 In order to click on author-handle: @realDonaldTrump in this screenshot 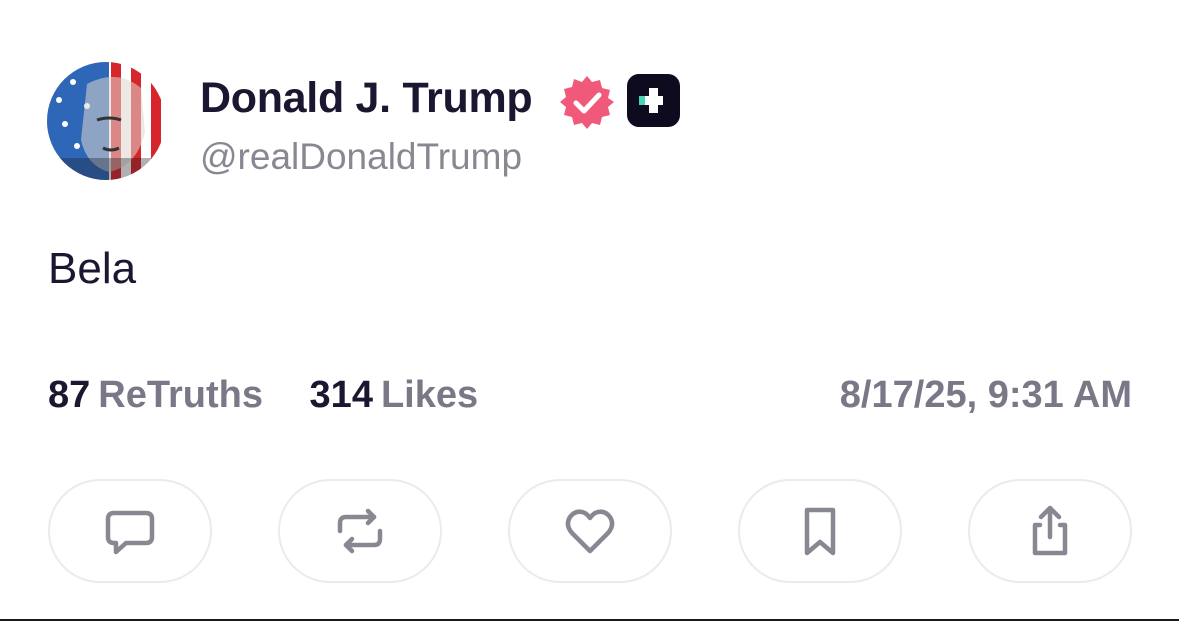, I will do `click(361, 157)`.